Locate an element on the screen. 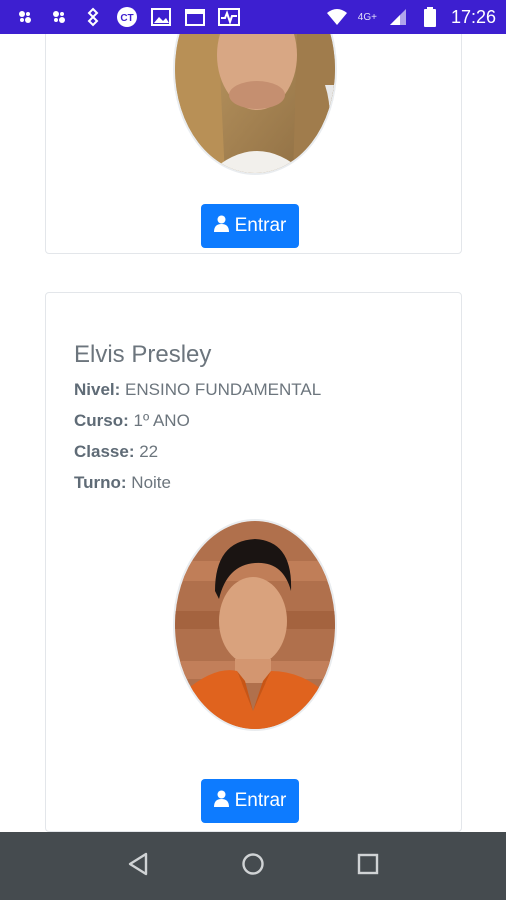 Image resolution: width=506 pixels, height=900 pixels. nivel-row: Nivel: ENSINO FUNDAMENTAL is located at coordinates (197, 390).